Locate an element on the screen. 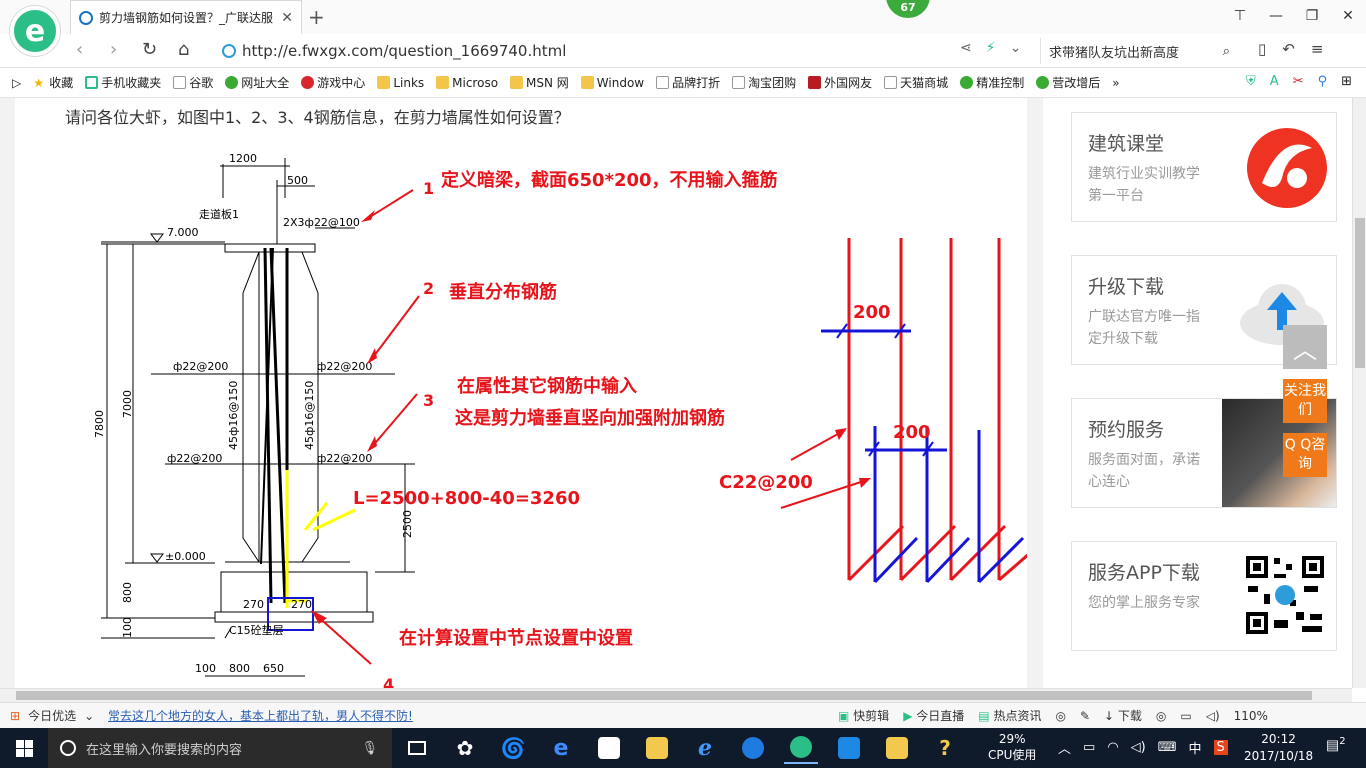  fan-icon: ✿ is located at coordinates (465, 748).